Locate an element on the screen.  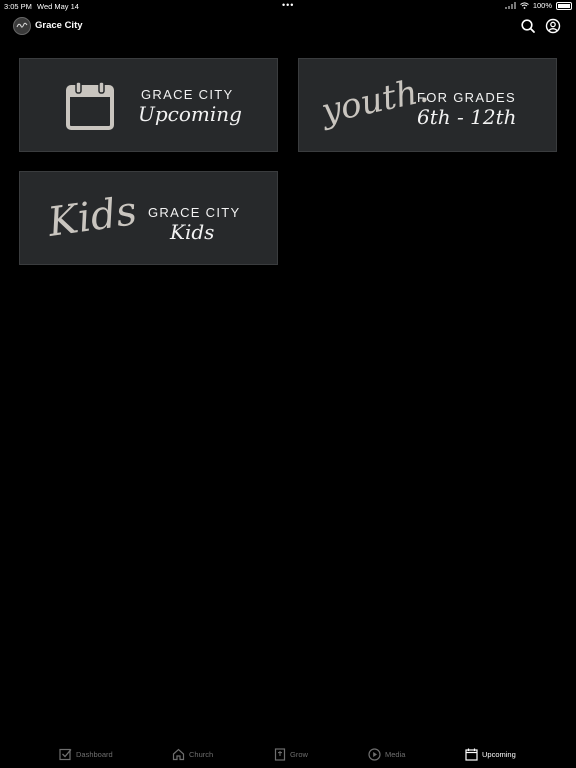
app-title: Grace City is located at coordinates (59, 25).